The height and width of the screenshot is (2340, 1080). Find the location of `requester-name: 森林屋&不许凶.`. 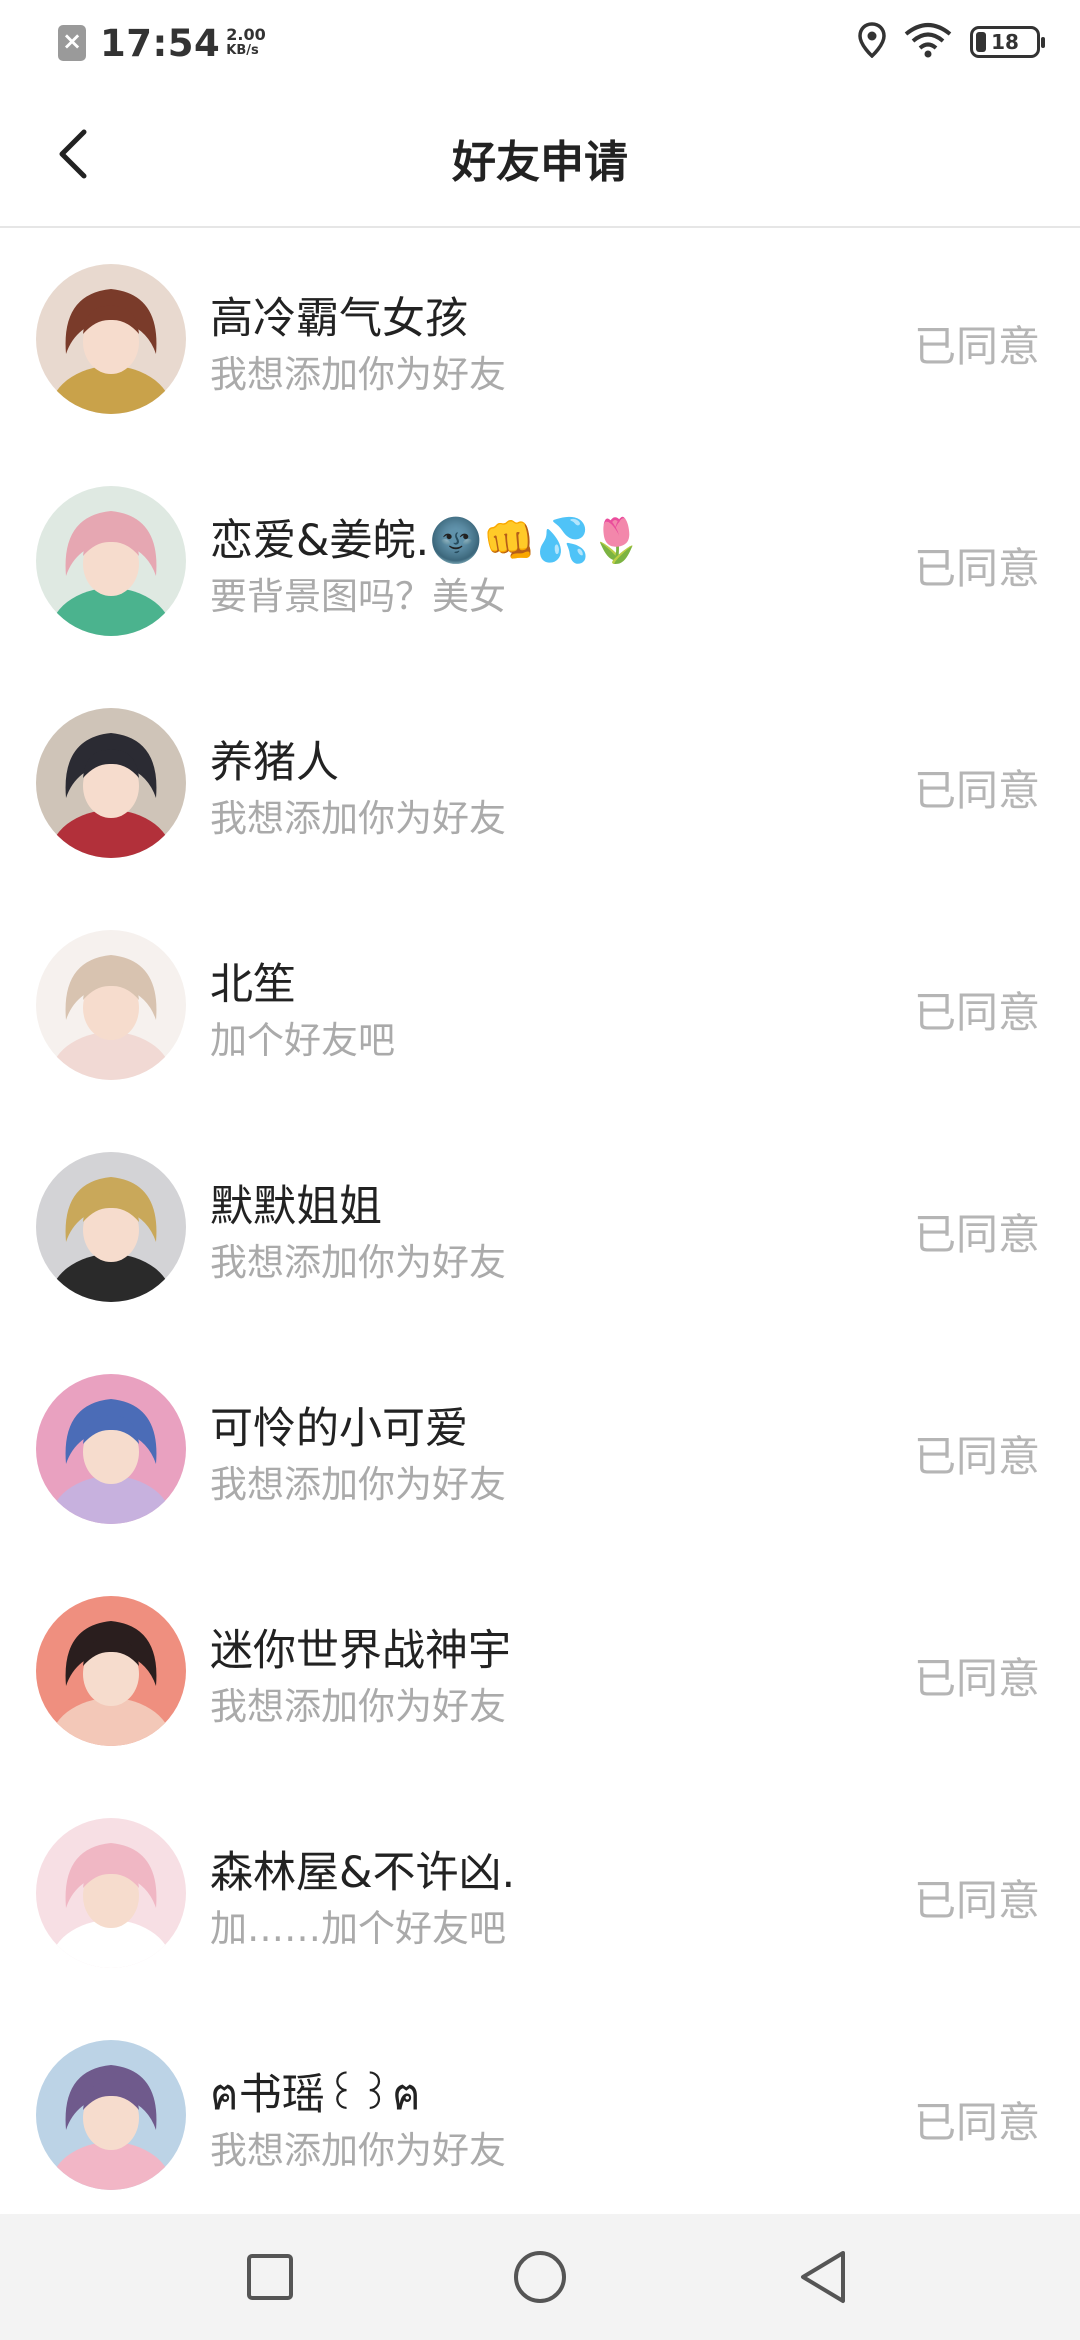

requester-name: 森林屋&不许凶. is located at coordinates (363, 1873).